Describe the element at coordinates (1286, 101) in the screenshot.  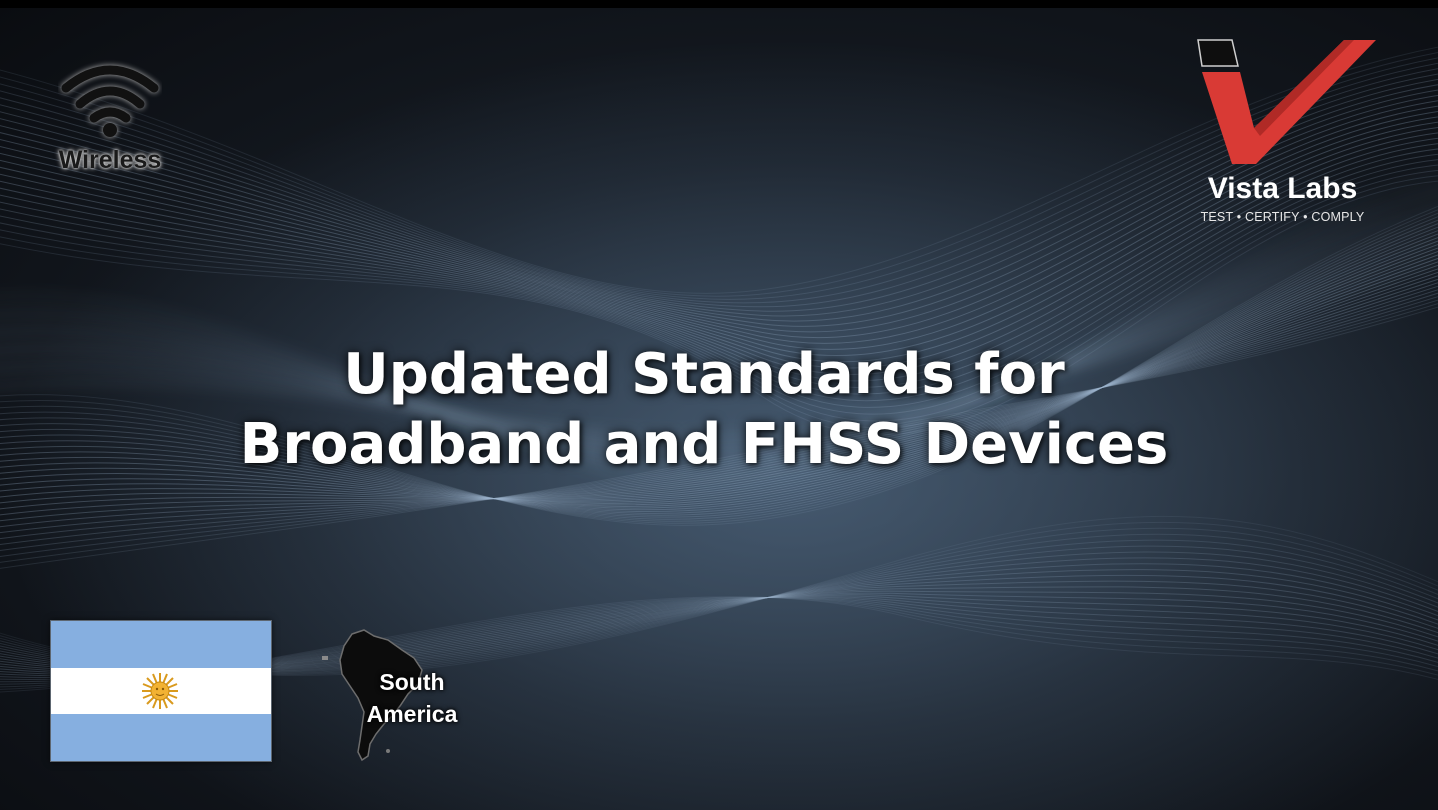
I see `vista-labs-check-logo` at that location.